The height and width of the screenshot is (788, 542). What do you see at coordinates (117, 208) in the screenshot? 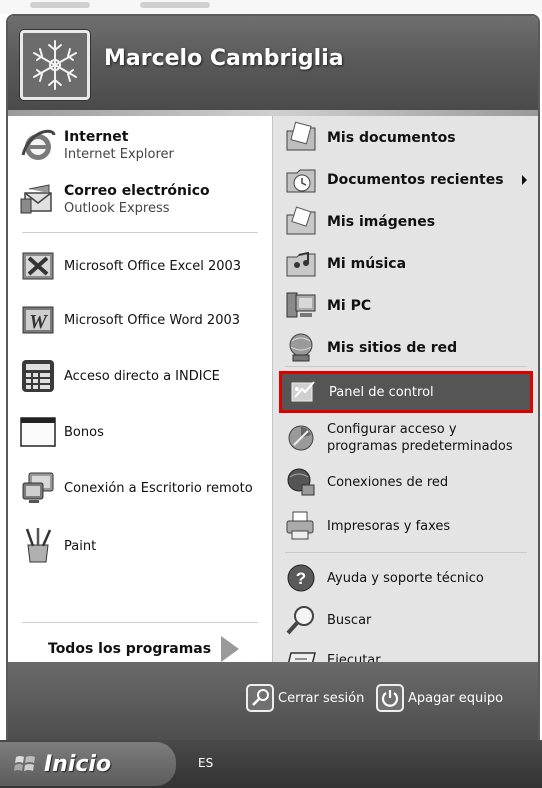
I see `email-subtitle: Outlook Express` at bounding box center [117, 208].